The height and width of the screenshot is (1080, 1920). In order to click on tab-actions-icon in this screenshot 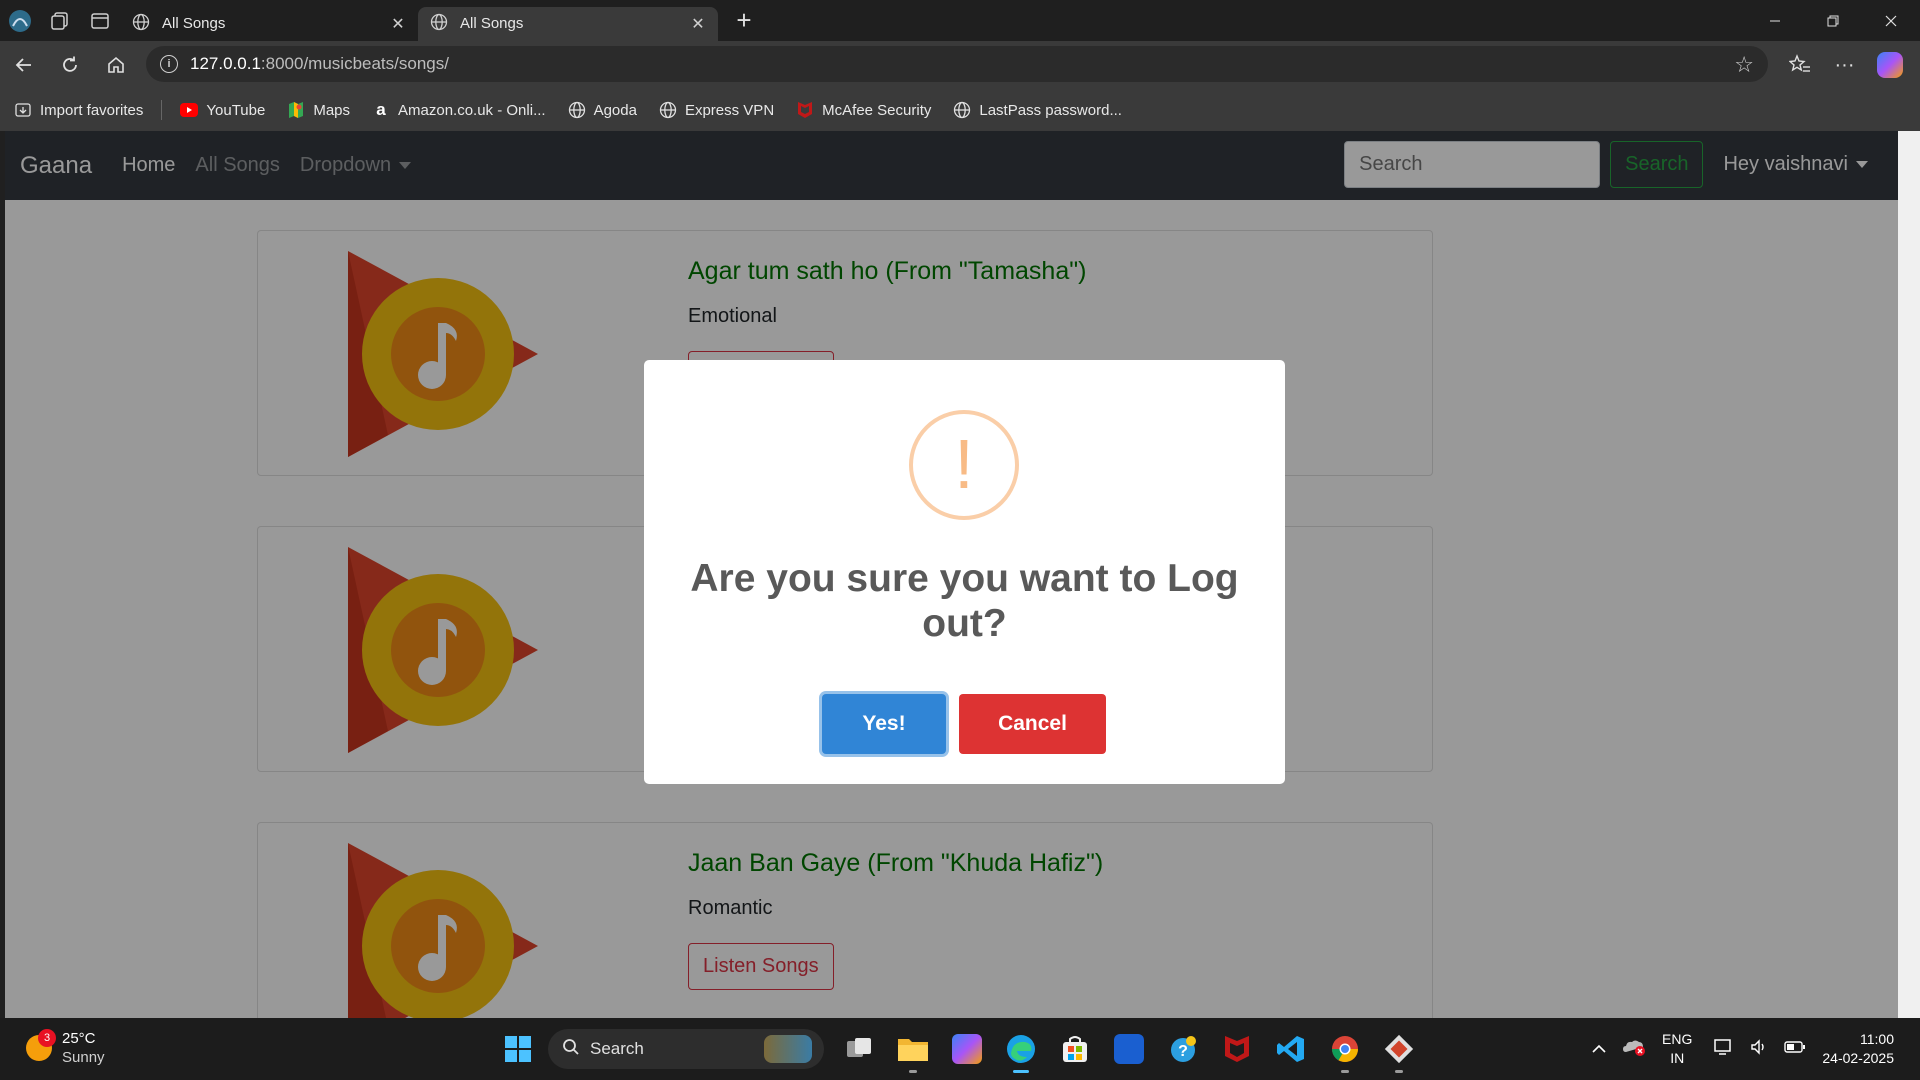, I will do `click(100, 21)`.